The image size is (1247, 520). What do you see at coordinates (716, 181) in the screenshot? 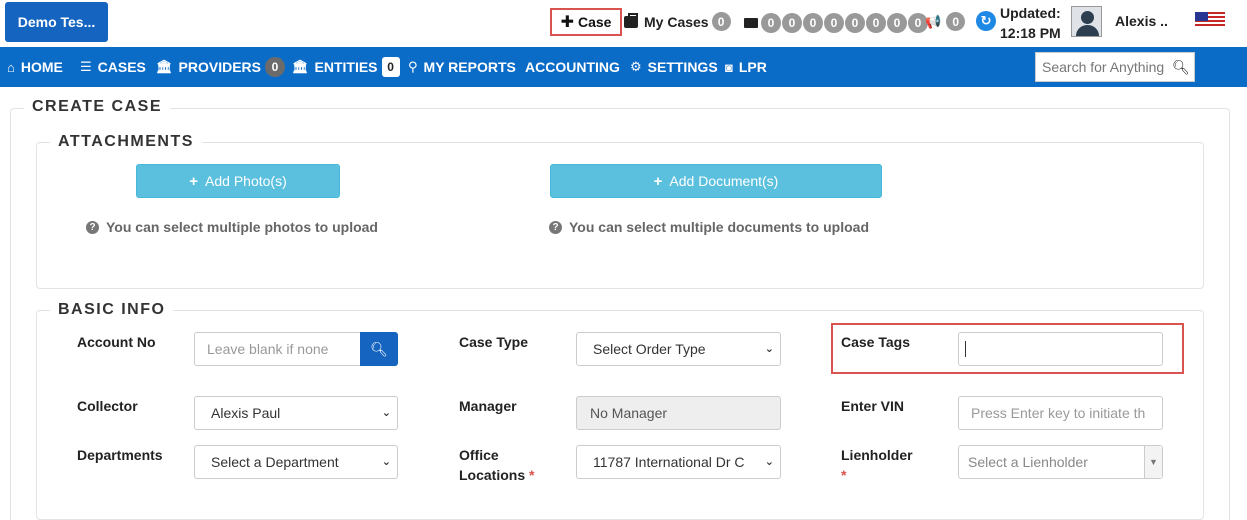
I see `add-documents-button: + Add Document(s)` at bounding box center [716, 181].